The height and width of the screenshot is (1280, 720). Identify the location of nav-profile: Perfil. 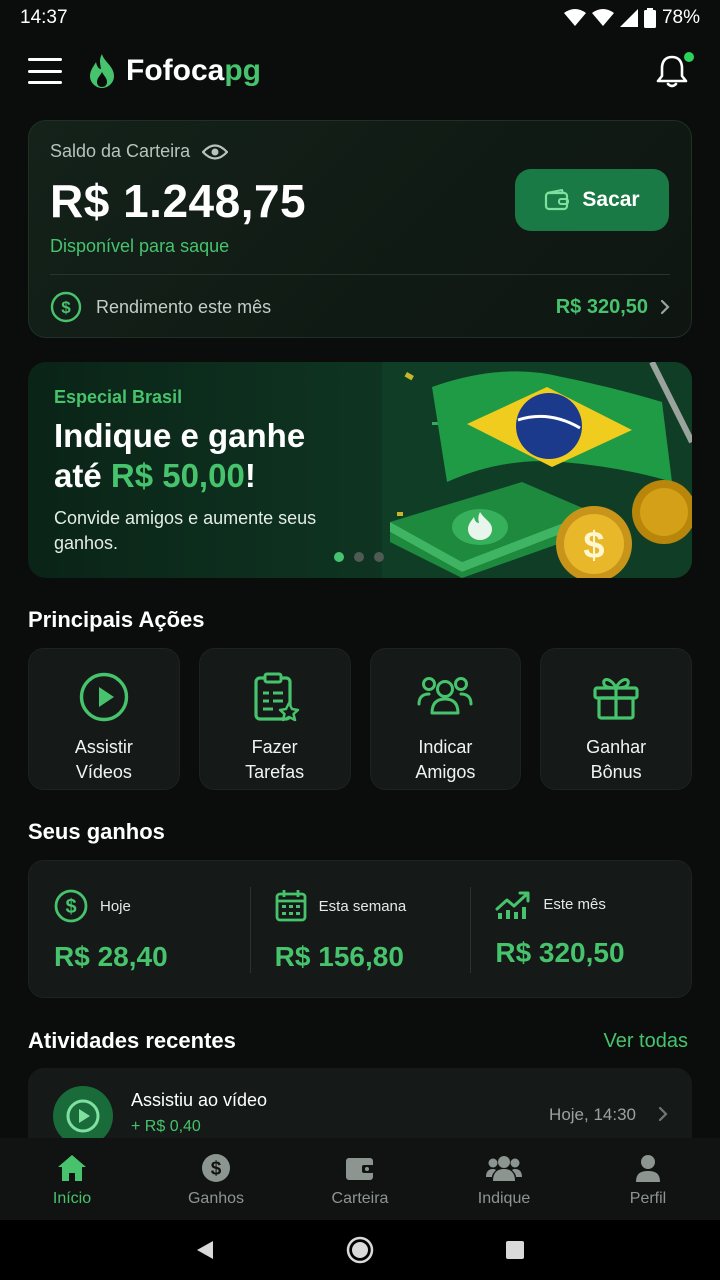
(648, 1179).